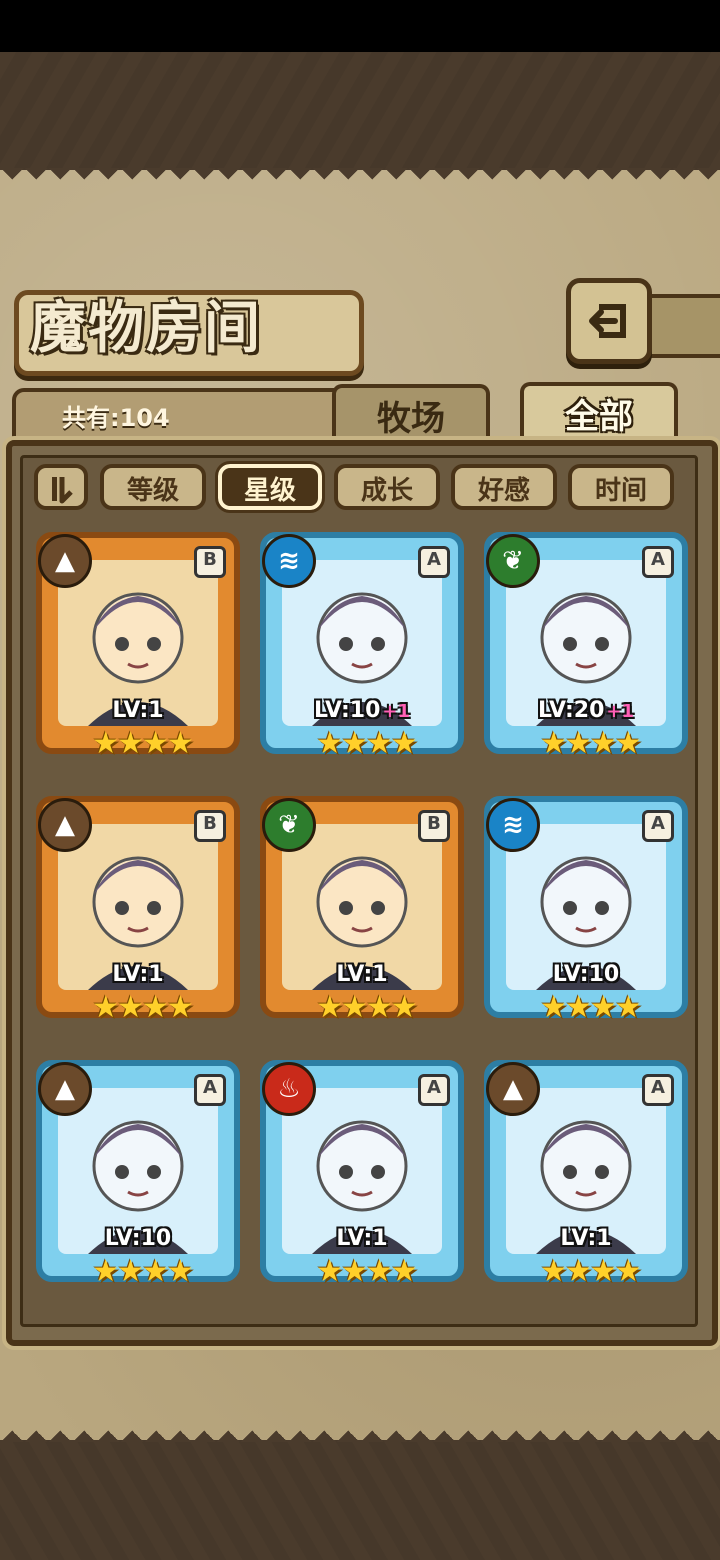 The height and width of the screenshot is (1560, 720). What do you see at coordinates (270, 487) in the screenshot?
I see `filter-star: 星级` at bounding box center [270, 487].